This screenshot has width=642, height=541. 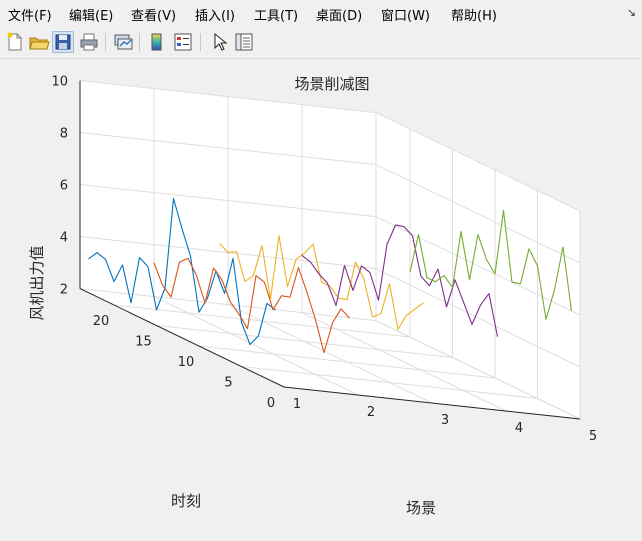 What do you see at coordinates (271, 403) in the screenshot?
I see `y-tick-label: 0` at bounding box center [271, 403].